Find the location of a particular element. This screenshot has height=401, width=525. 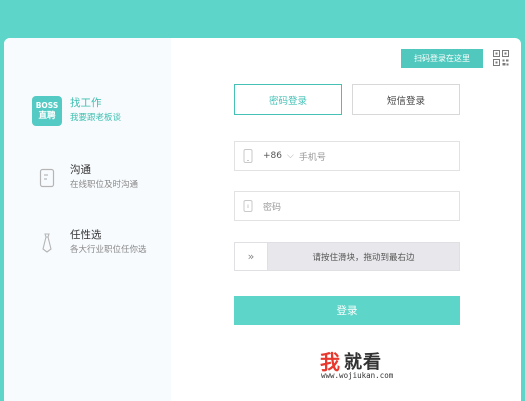

watermark-url: www.wojiukan.com is located at coordinates (357, 375).